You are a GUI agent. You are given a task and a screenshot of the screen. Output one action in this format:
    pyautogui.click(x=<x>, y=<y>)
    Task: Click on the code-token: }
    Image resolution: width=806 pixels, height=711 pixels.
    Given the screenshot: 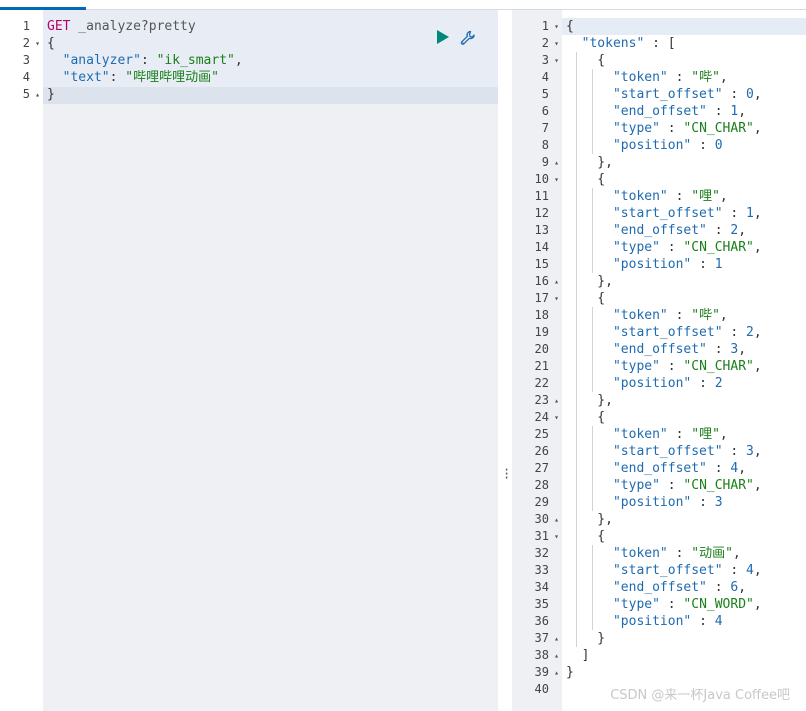 What is the action you would take?
    pyautogui.click(x=586, y=638)
    